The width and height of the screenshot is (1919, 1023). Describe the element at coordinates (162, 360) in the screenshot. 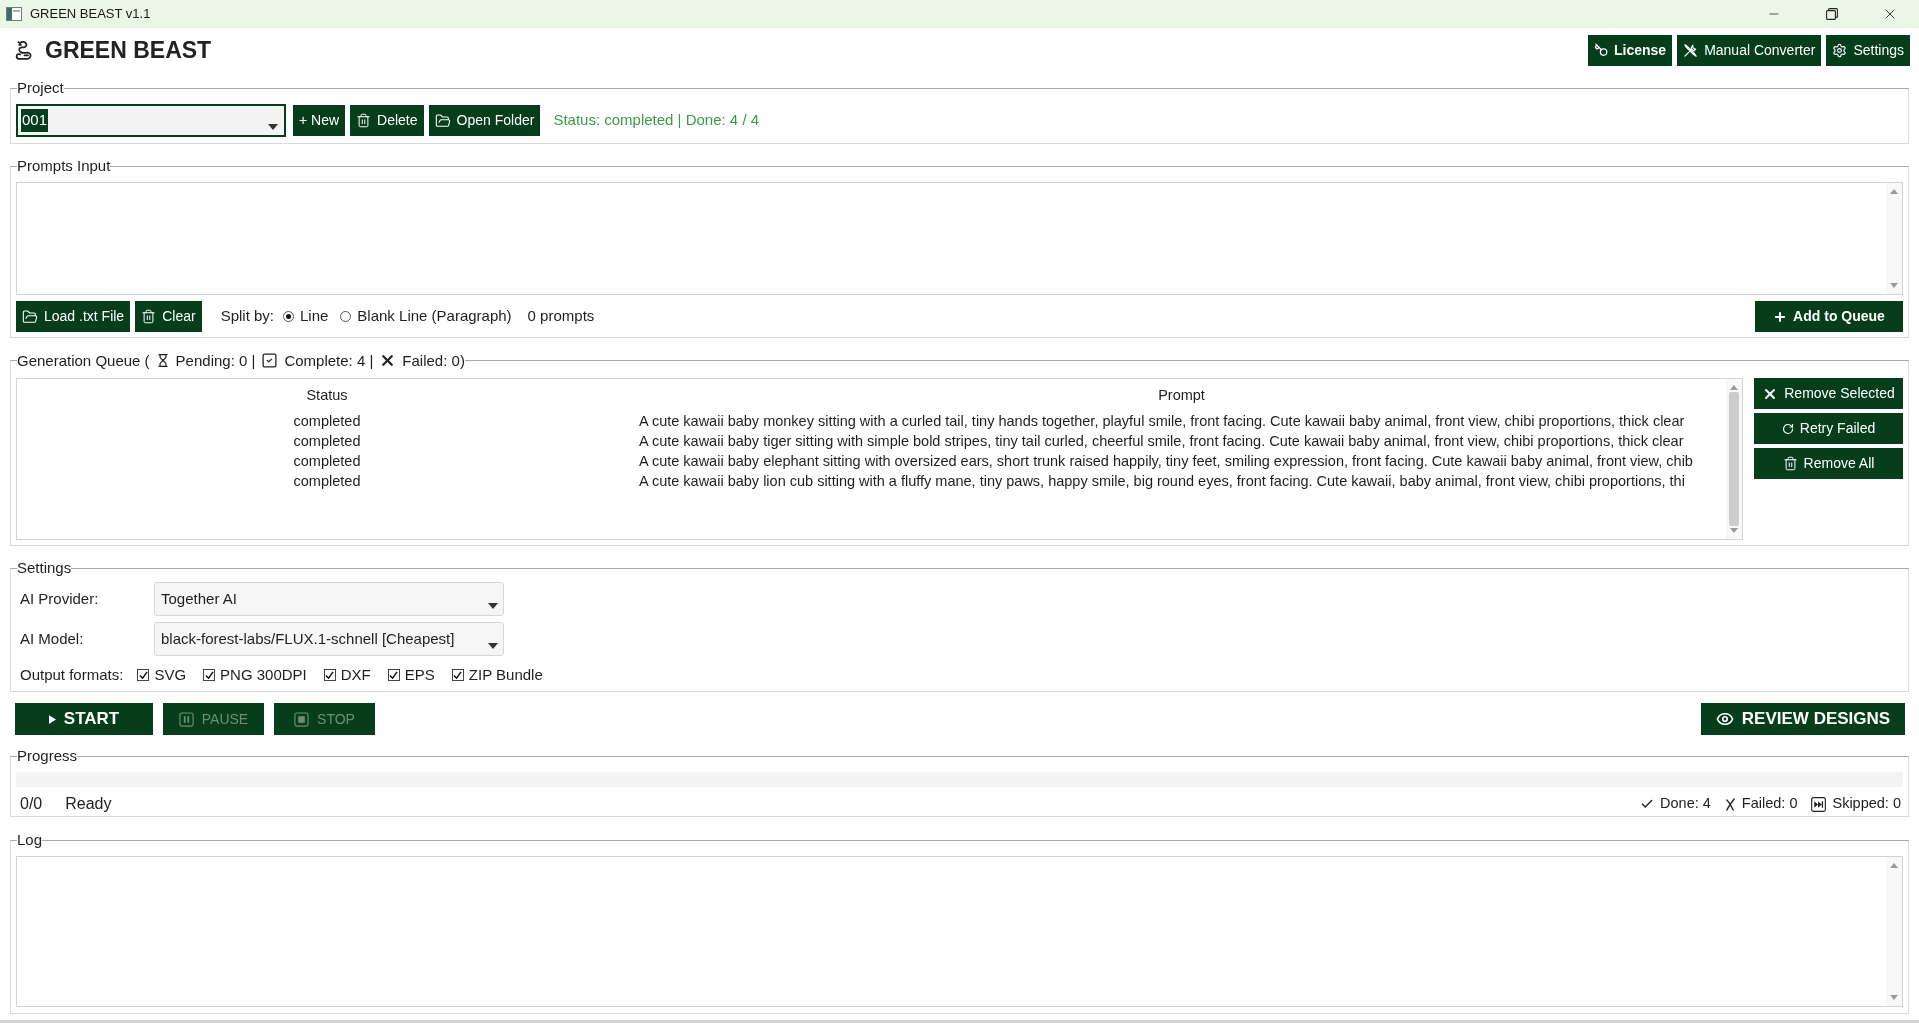

I see `hourglass-icon` at that location.